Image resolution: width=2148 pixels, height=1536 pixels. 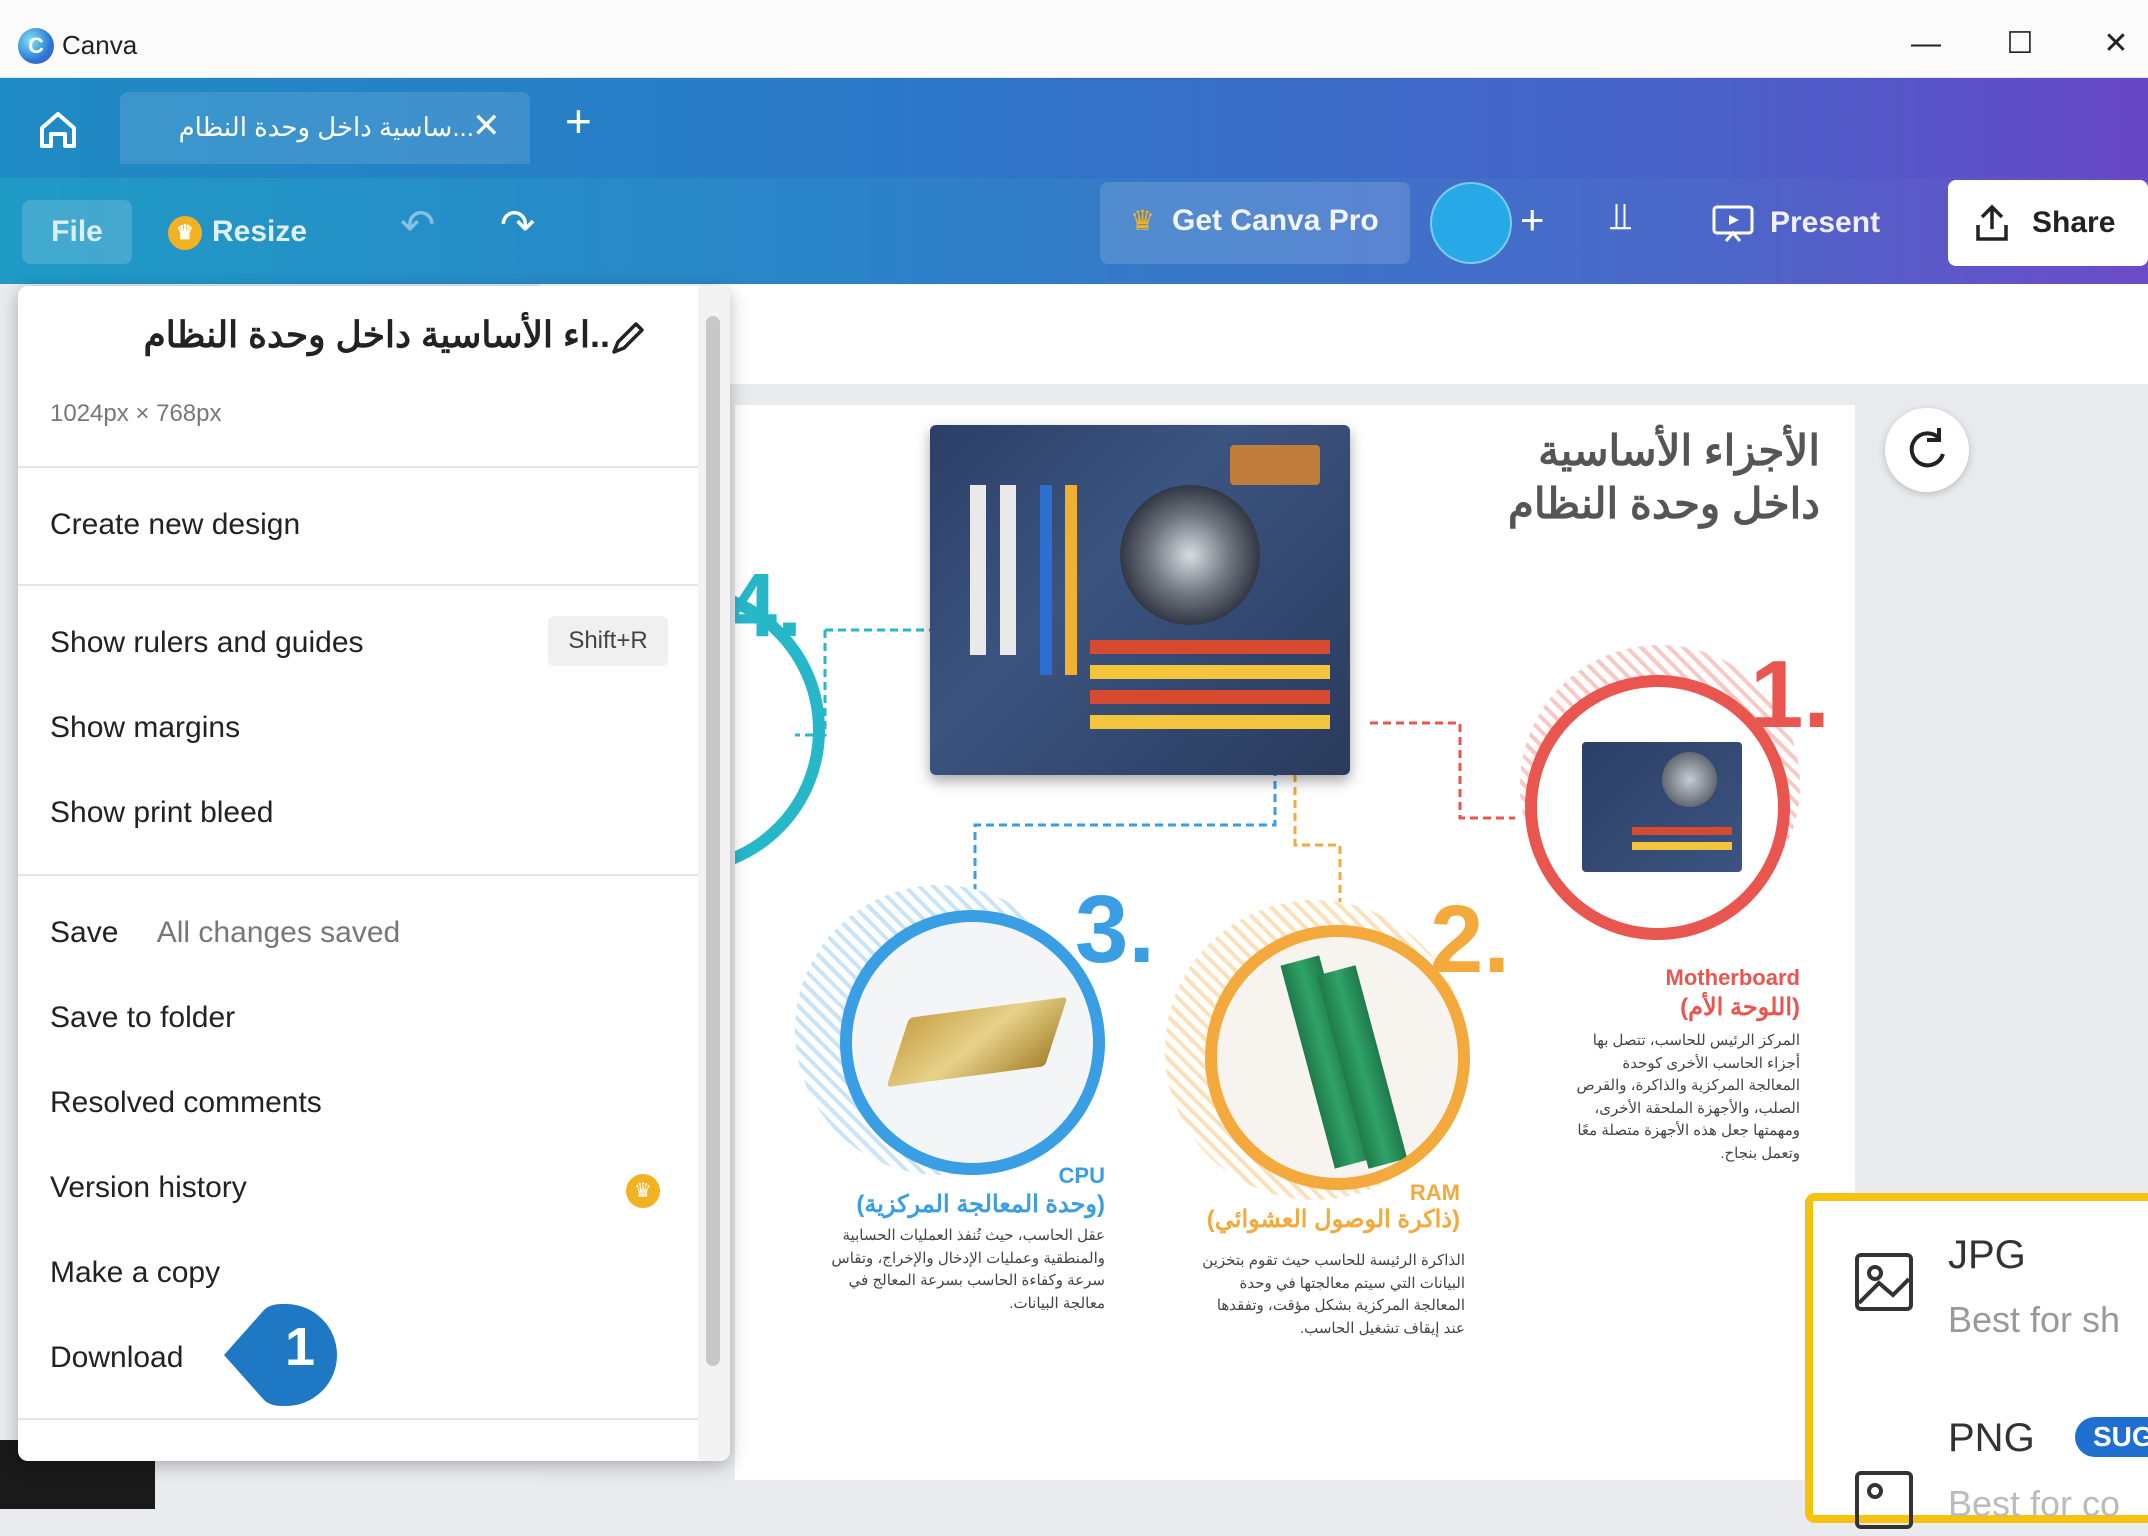 I want to click on add-collaborator-button: +, so click(x=1532, y=220).